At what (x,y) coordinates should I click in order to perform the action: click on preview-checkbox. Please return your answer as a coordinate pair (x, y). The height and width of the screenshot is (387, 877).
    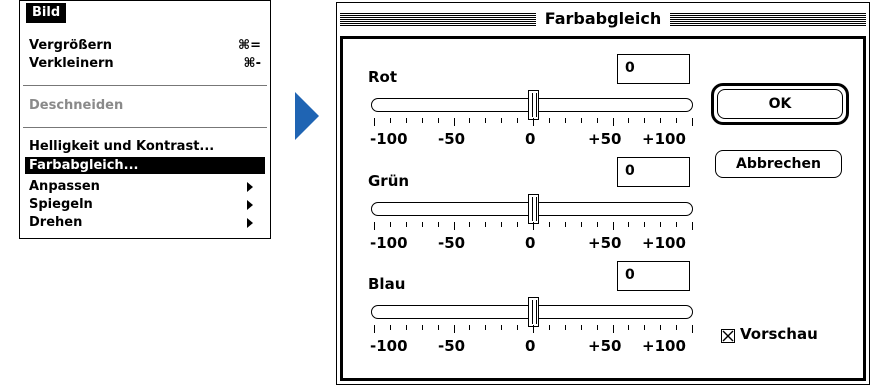
    Looking at the image, I should click on (728, 336).